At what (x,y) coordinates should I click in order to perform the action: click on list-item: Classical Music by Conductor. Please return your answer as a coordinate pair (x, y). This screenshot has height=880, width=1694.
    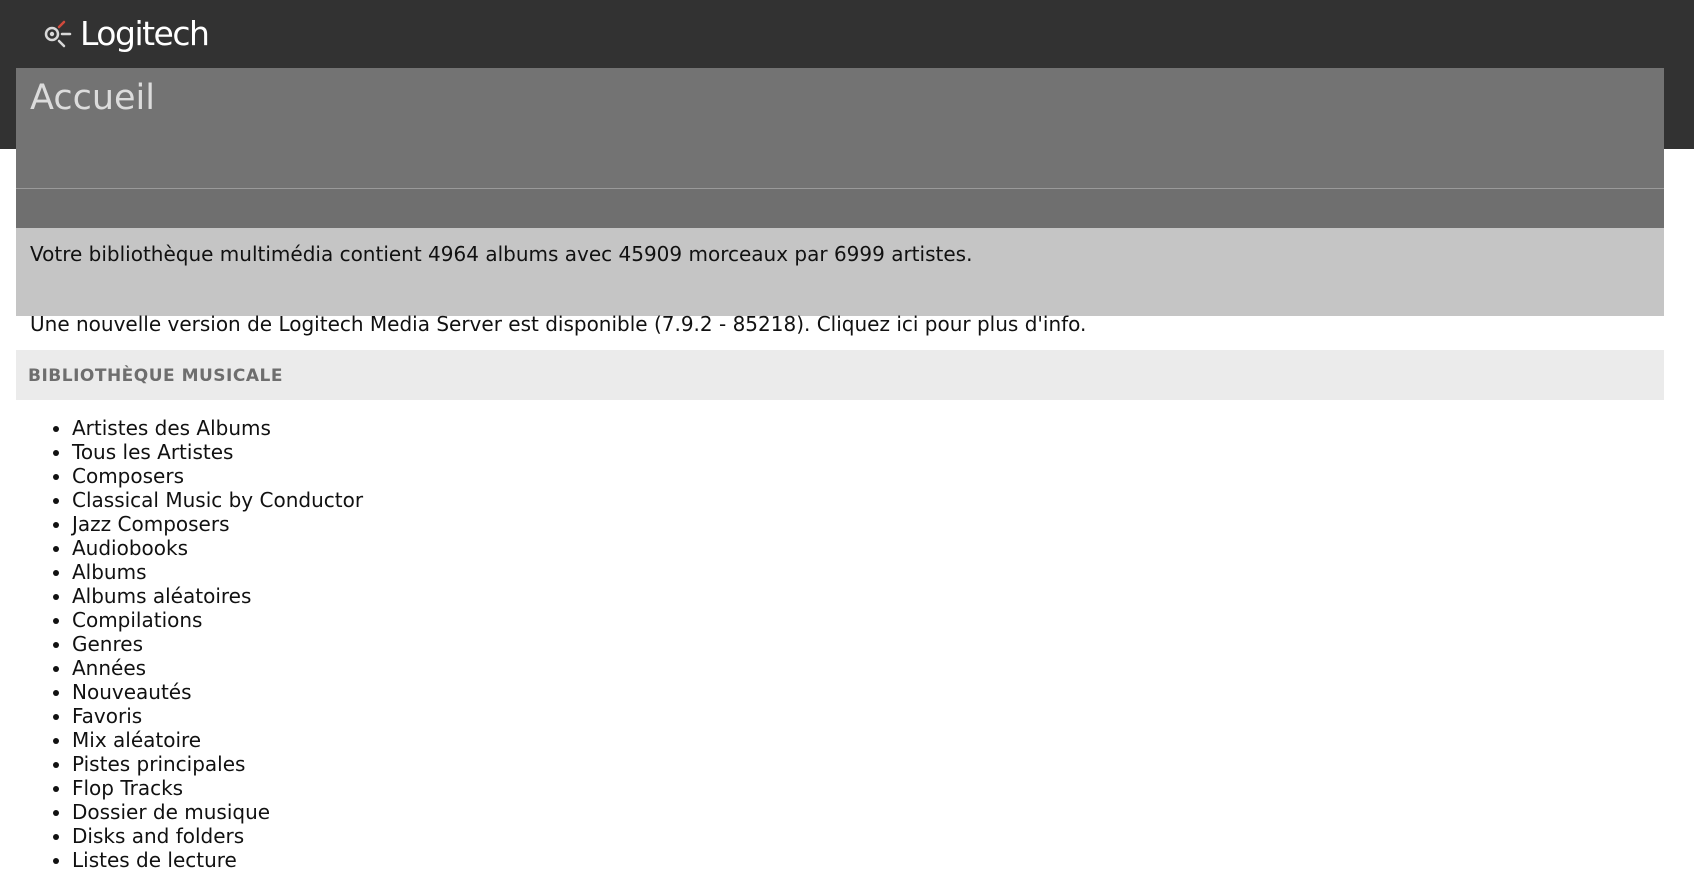
    Looking at the image, I should click on (217, 500).